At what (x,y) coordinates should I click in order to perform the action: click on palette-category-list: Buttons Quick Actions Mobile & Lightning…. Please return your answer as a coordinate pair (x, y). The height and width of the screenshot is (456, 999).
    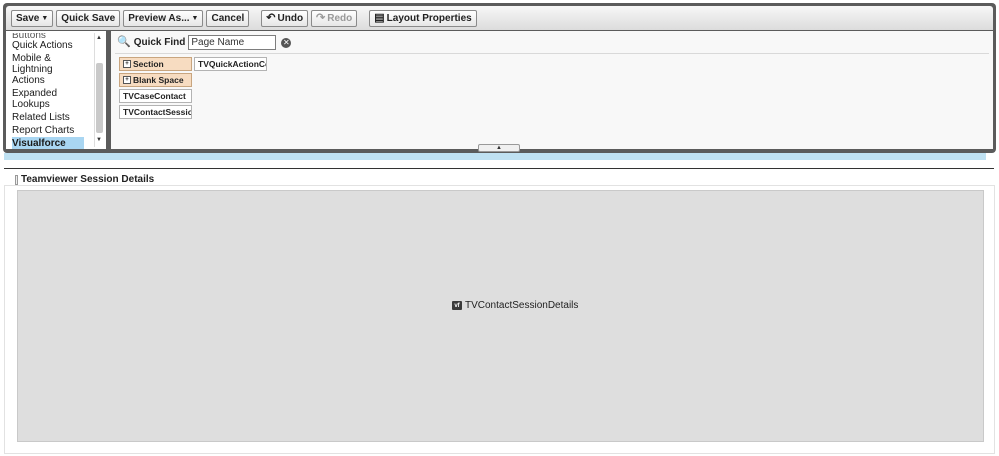
    Looking at the image, I should click on (56, 90).